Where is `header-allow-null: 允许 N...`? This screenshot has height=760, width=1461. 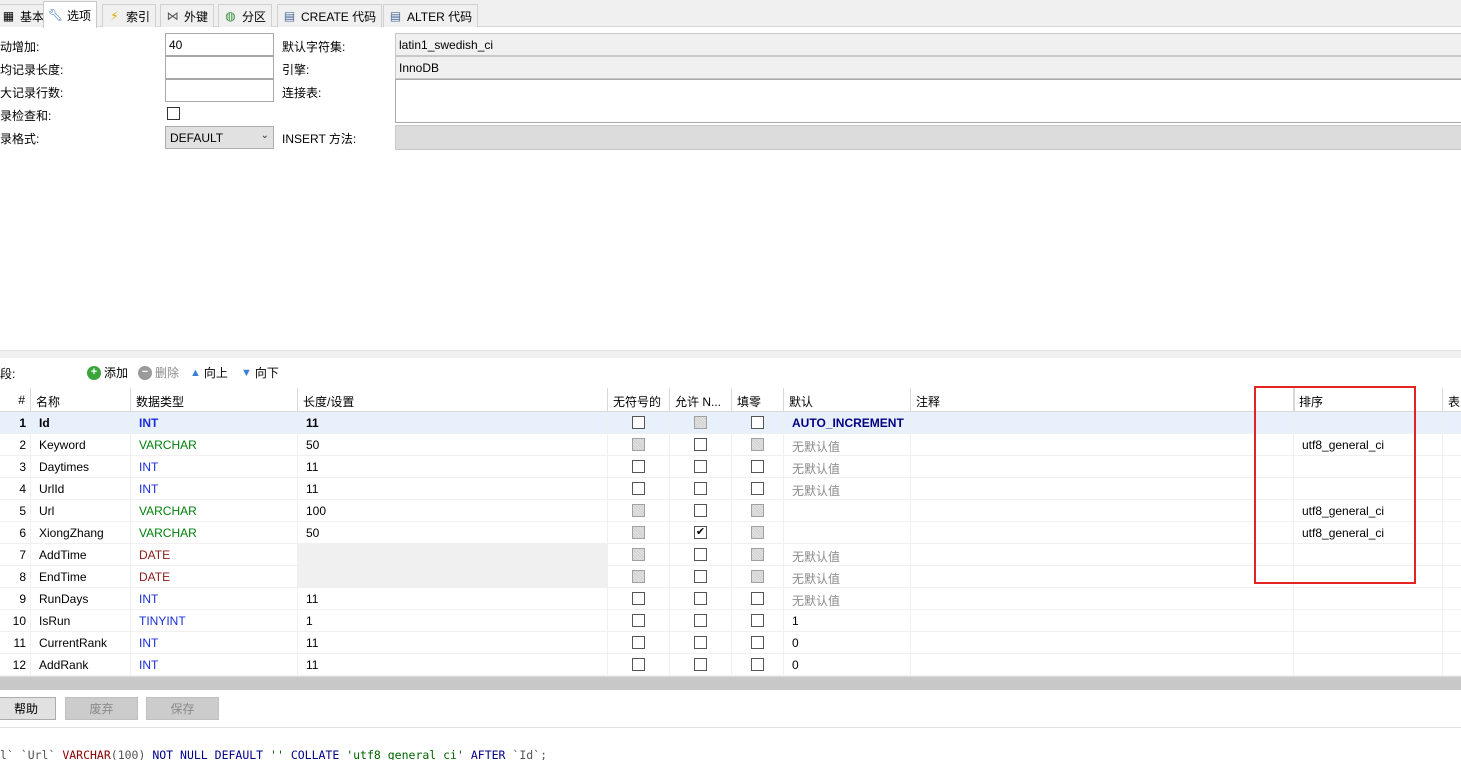
header-allow-null: 允许 N... is located at coordinates (701, 400).